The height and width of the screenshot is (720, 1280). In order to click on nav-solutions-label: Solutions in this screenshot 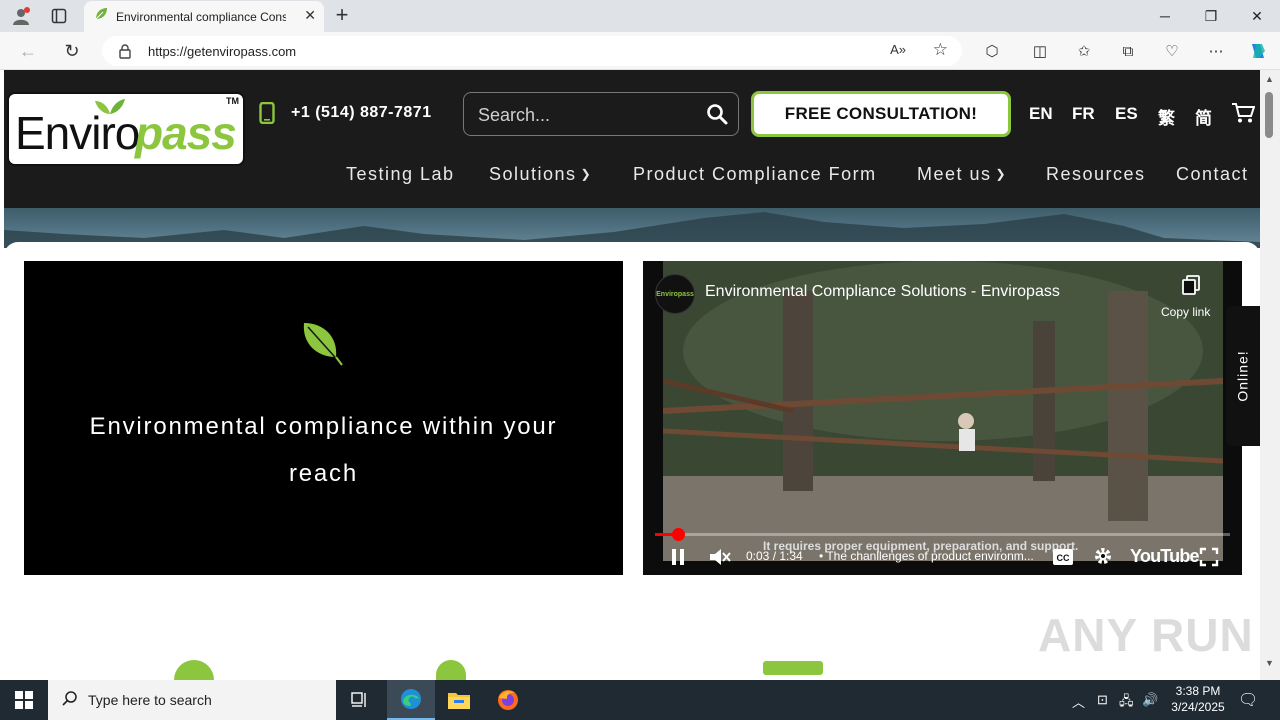, I will do `click(533, 174)`.